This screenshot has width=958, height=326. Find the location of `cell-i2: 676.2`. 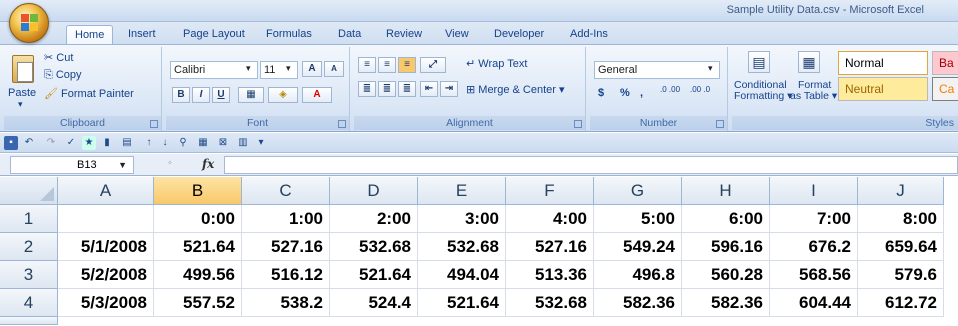

cell-i2: 676.2 is located at coordinates (814, 247).